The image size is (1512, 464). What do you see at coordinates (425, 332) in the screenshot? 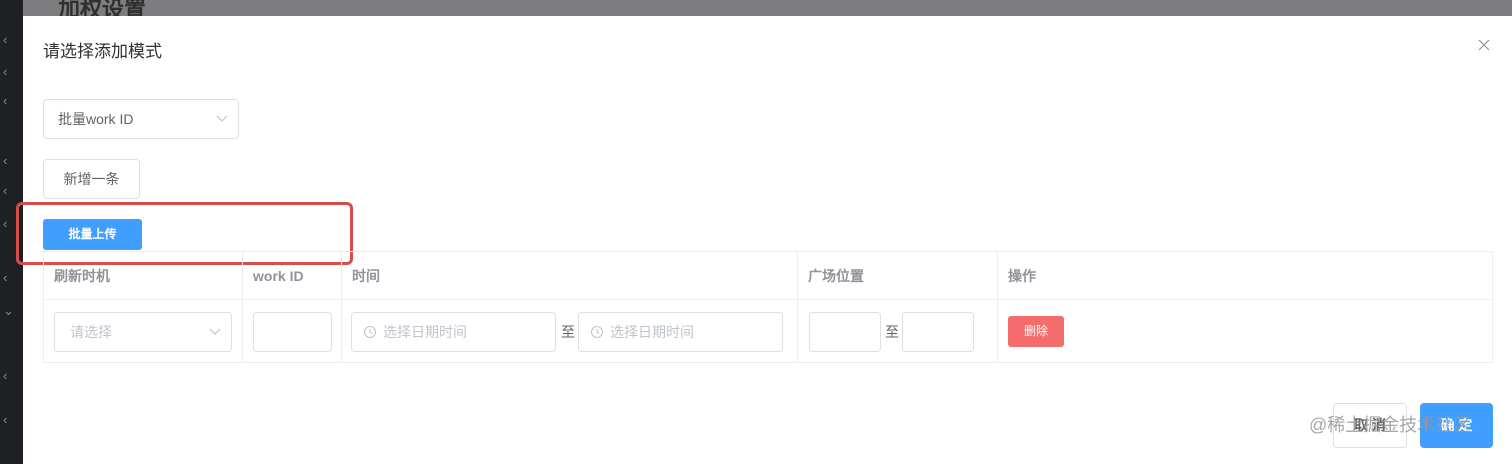
I see `start-datetime-placeholder: 选择日期时间` at bounding box center [425, 332].